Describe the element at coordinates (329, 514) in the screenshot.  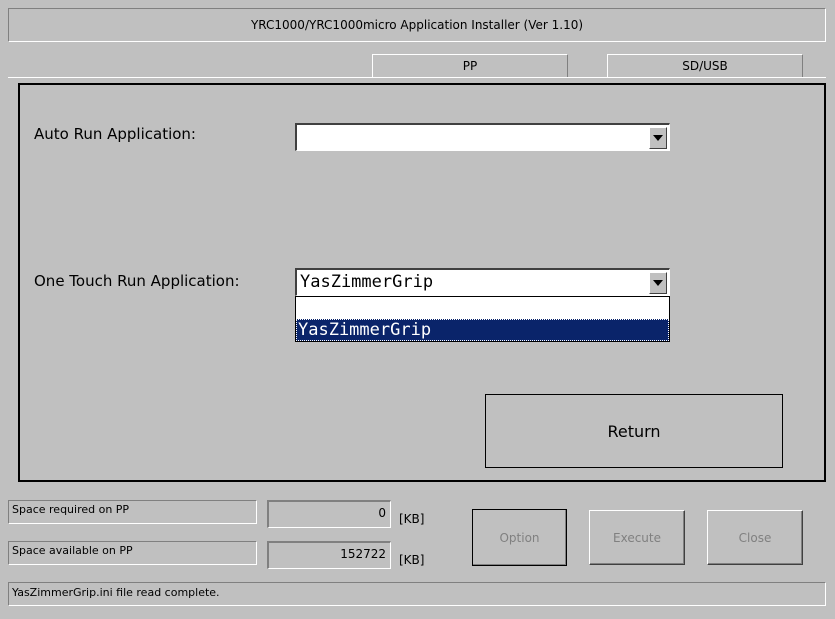
I see `space-required-value: 0` at that location.